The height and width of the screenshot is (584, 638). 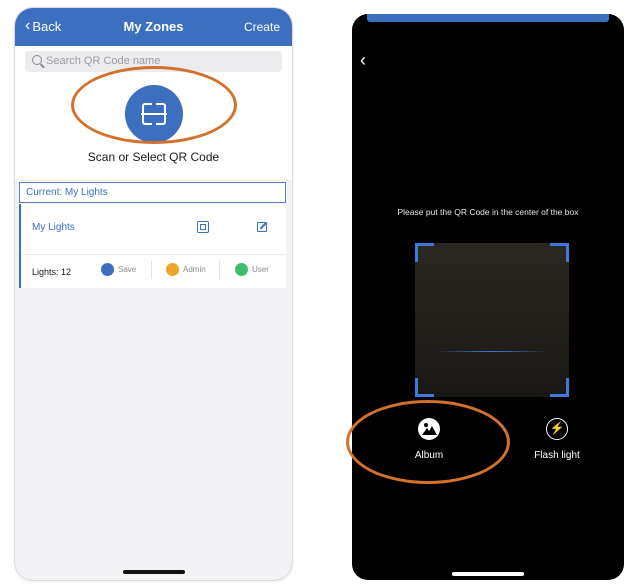 What do you see at coordinates (203, 227) in the screenshot?
I see `qr-code-icon` at bounding box center [203, 227].